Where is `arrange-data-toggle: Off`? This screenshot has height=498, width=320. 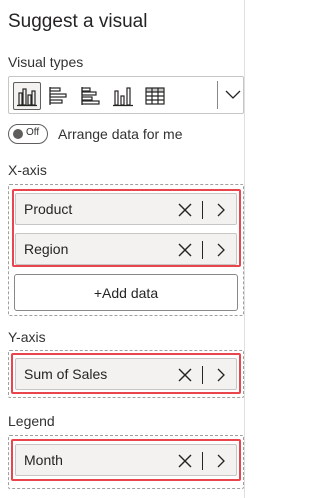 arrange-data-toggle: Off is located at coordinates (28, 134).